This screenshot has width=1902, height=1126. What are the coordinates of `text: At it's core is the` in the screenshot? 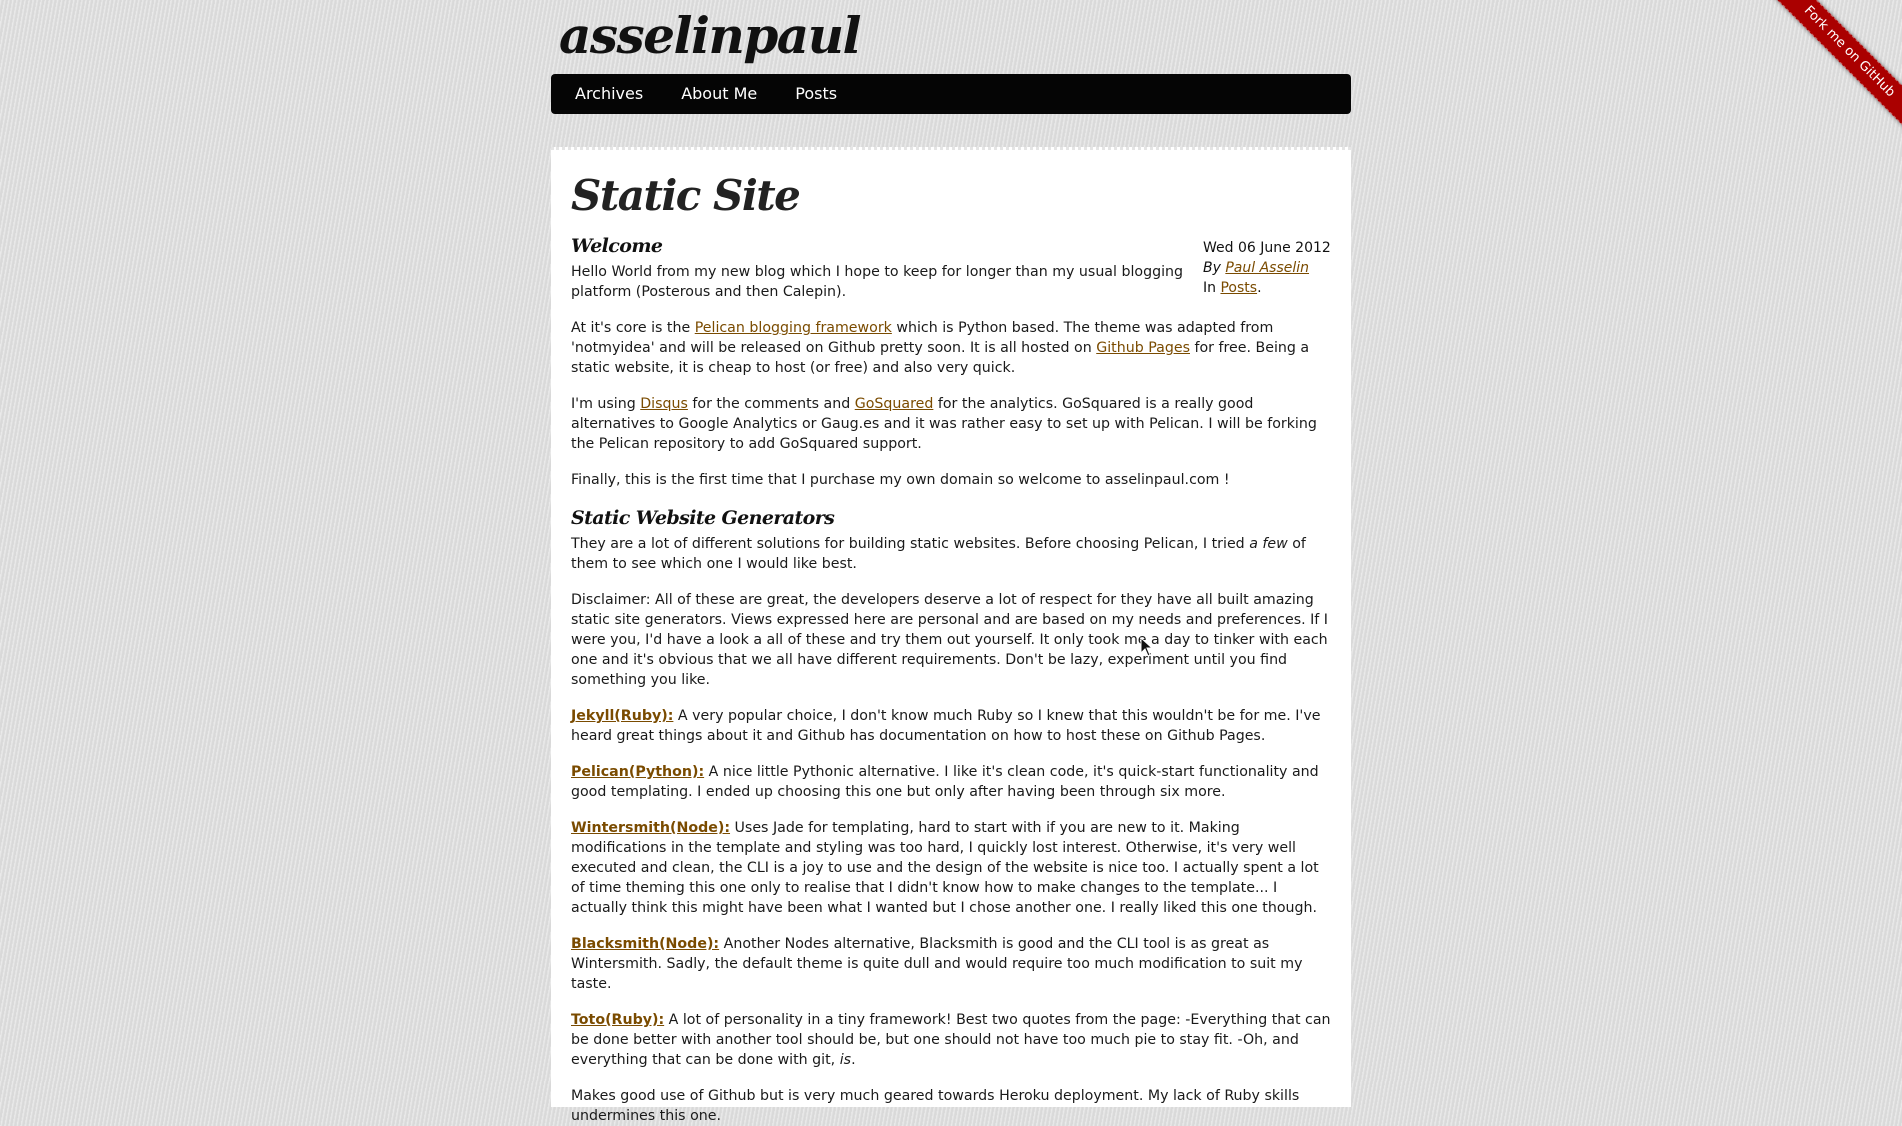 It's located at (633, 328).